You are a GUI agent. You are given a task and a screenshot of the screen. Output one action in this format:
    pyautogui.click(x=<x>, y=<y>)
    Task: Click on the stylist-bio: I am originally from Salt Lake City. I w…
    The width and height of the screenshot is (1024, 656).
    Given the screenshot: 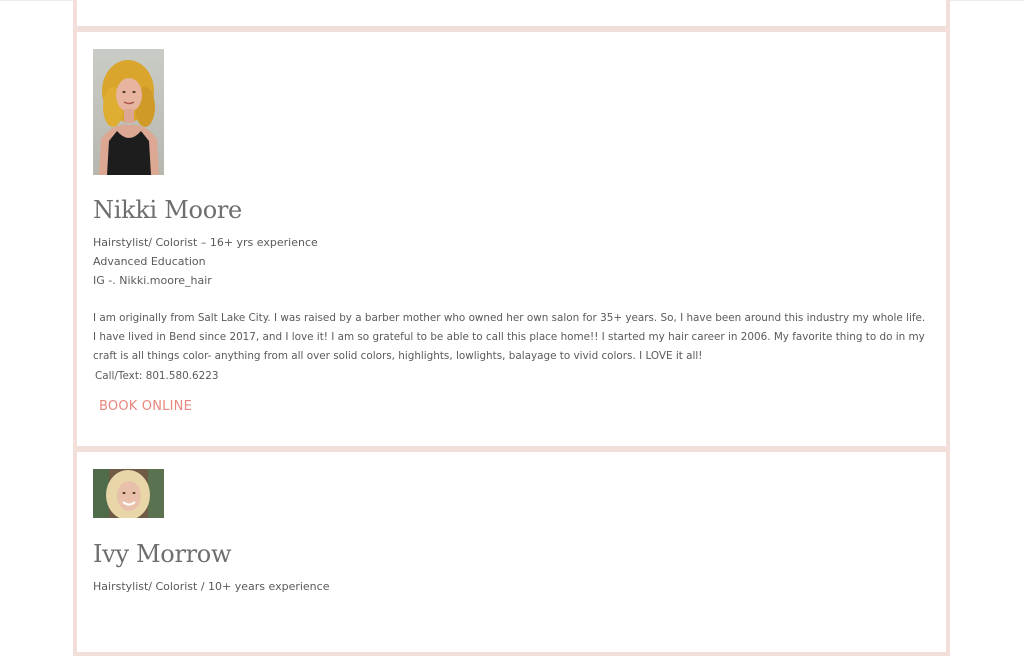 What is the action you would take?
    pyautogui.click(x=511, y=347)
    